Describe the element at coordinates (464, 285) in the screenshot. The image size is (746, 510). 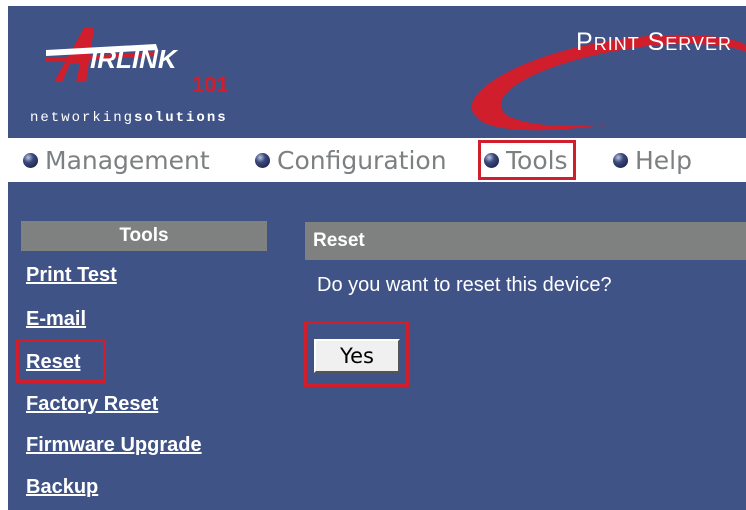
I see `reset-prompt: Do you want to reset this device?` at that location.